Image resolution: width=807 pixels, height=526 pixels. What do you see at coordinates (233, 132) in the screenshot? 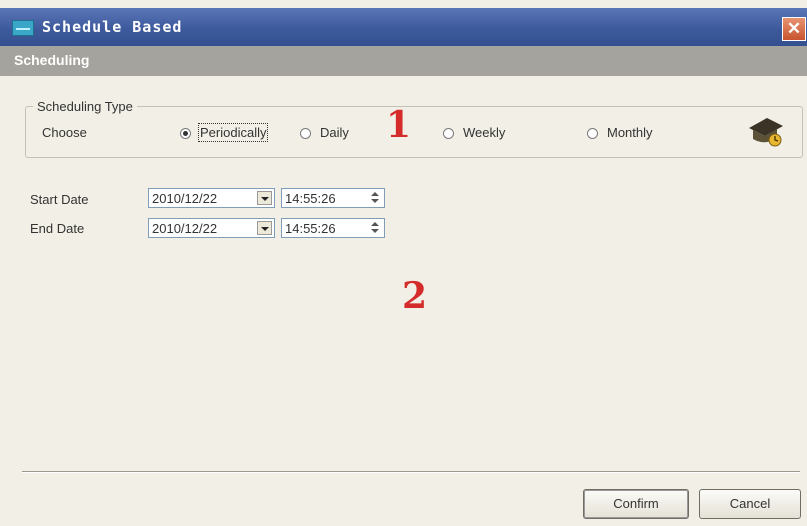
I see `radio-periodically-label: Periodically` at bounding box center [233, 132].